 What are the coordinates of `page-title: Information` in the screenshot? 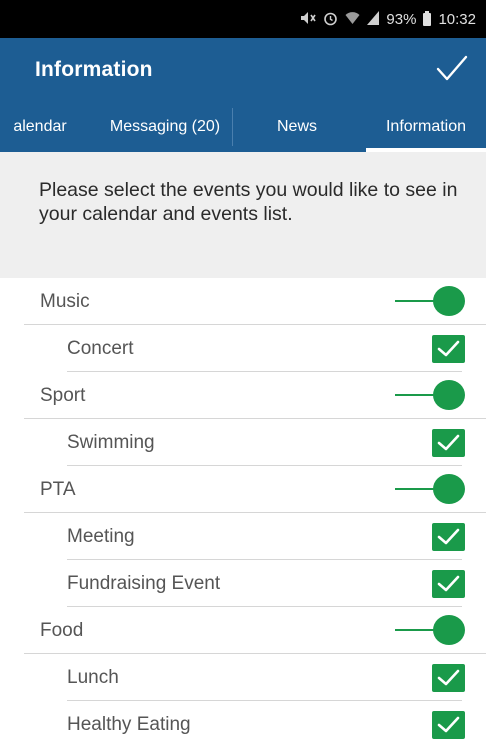 It's located at (94, 69).